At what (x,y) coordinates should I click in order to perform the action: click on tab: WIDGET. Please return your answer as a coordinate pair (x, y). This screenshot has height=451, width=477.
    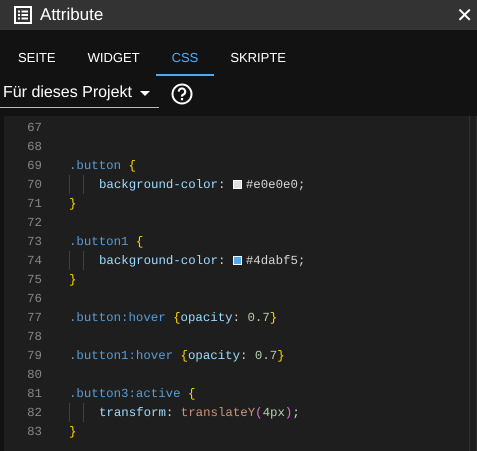
    Looking at the image, I should click on (114, 53).